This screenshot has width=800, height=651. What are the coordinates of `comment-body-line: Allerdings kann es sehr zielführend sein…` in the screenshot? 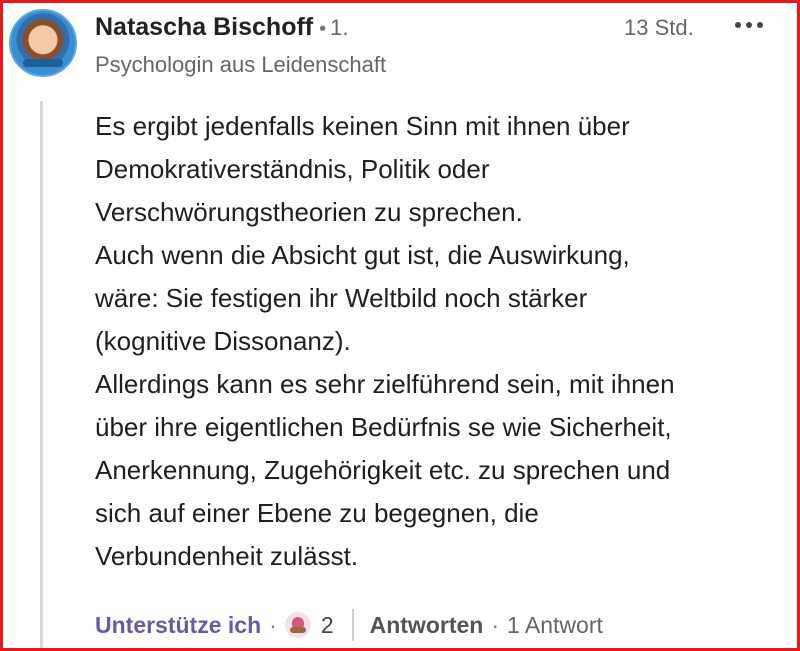 It's located at (385, 384).